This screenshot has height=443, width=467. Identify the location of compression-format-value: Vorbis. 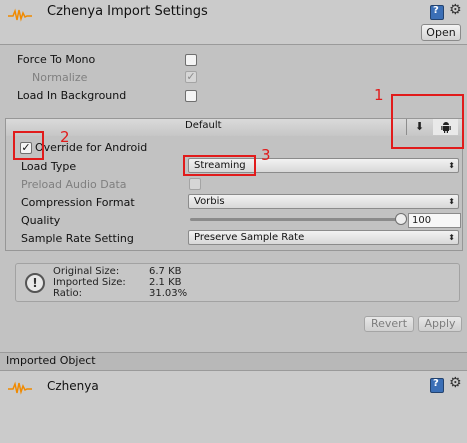
(209, 201).